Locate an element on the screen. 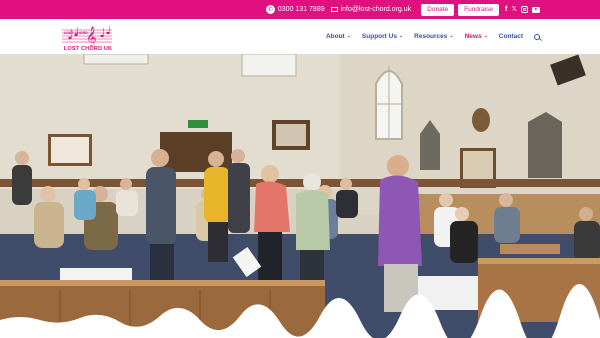 The height and width of the screenshot is (338, 600). email-link: info@lost-chord.org.uk is located at coordinates (371, 9).